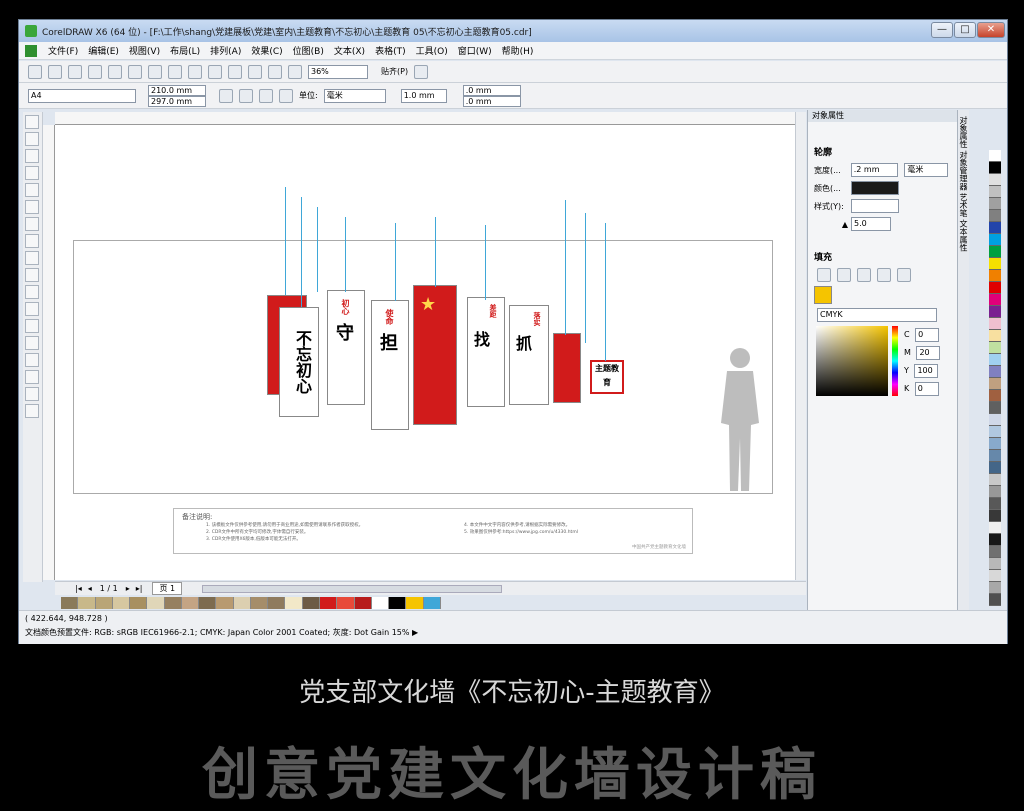 Image resolution: width=1024 pixels, height=811 pixels. Describe the element at coordinates (286, 95) in the screenshot. I see `current-page-icon` at that location.